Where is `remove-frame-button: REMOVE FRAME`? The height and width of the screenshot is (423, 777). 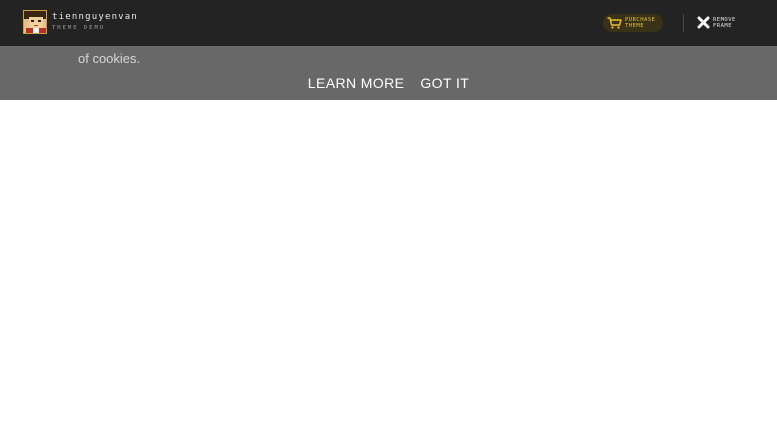
remove-frame-button: REMOVE FRAME is located at coordinates (716, 22).